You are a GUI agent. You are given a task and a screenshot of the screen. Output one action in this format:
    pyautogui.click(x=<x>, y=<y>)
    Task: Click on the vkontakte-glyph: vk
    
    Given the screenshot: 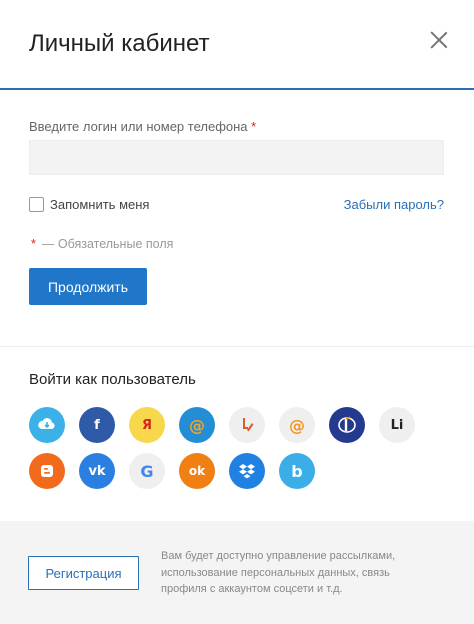 What is the action you would take?
    pyautogui.click(x=97, y=471)
    